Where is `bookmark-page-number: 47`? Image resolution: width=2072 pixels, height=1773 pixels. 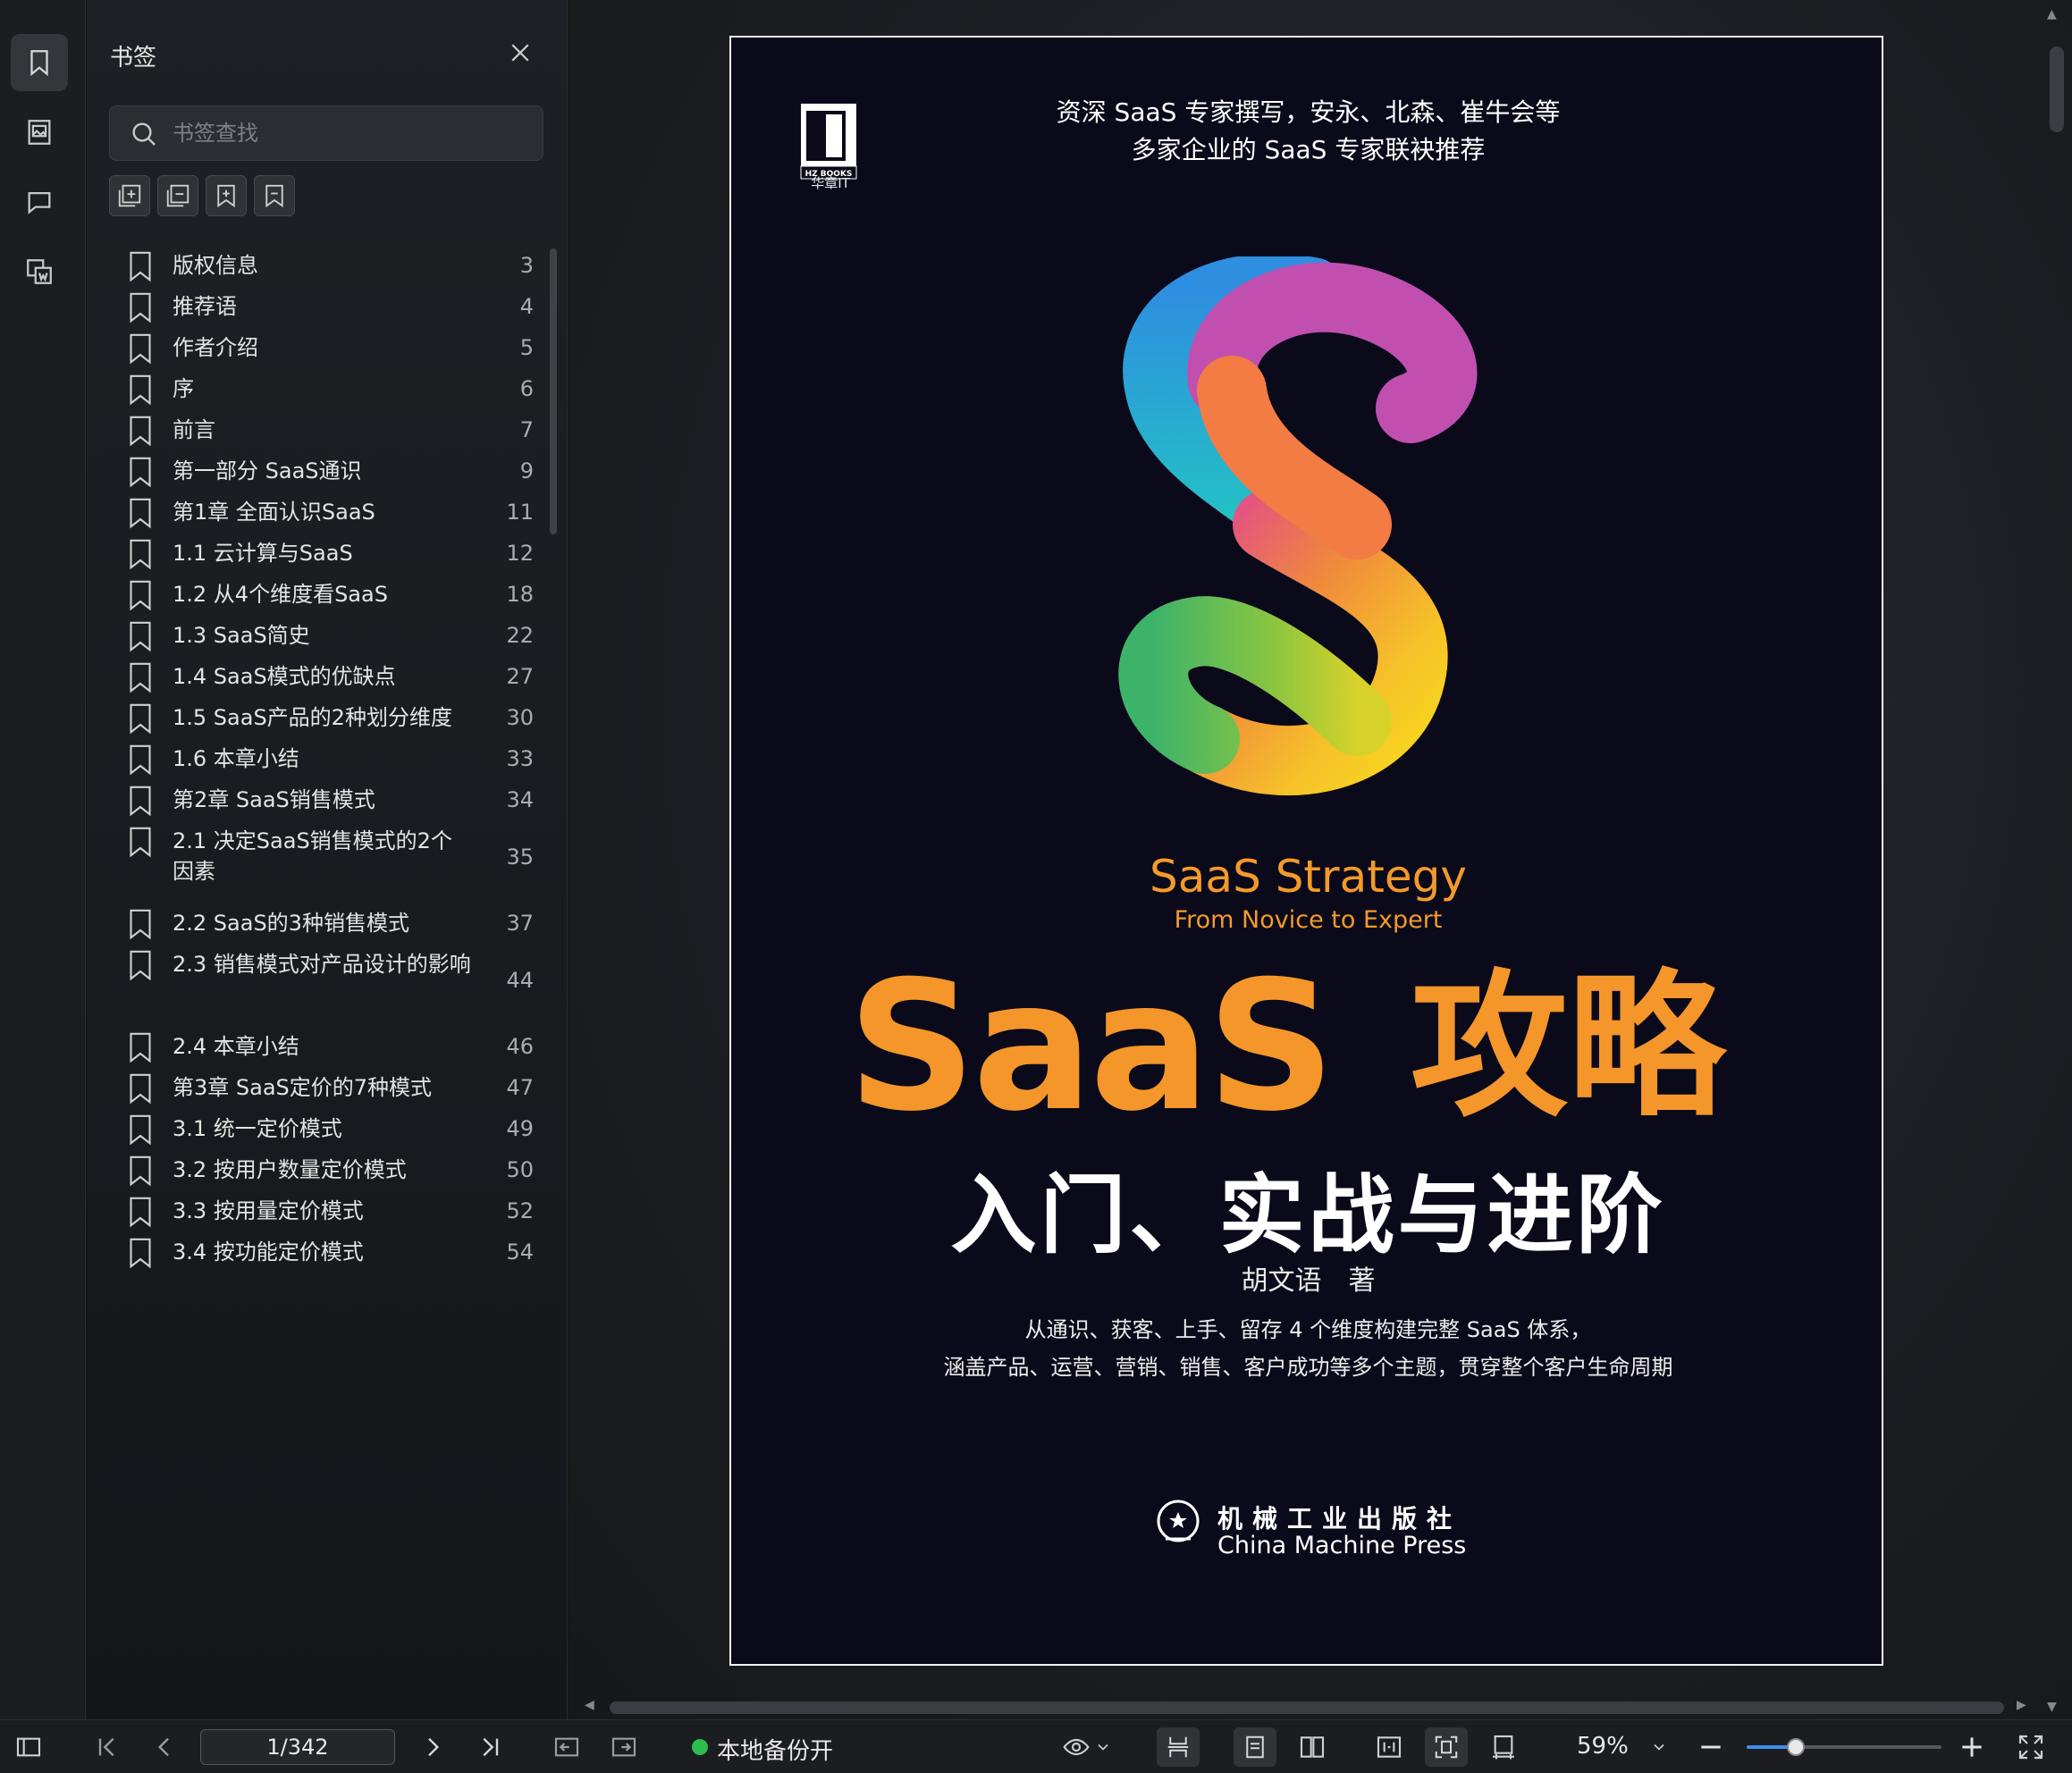 bookmark-page-number: 47 is located at coordinates (520, 1087).